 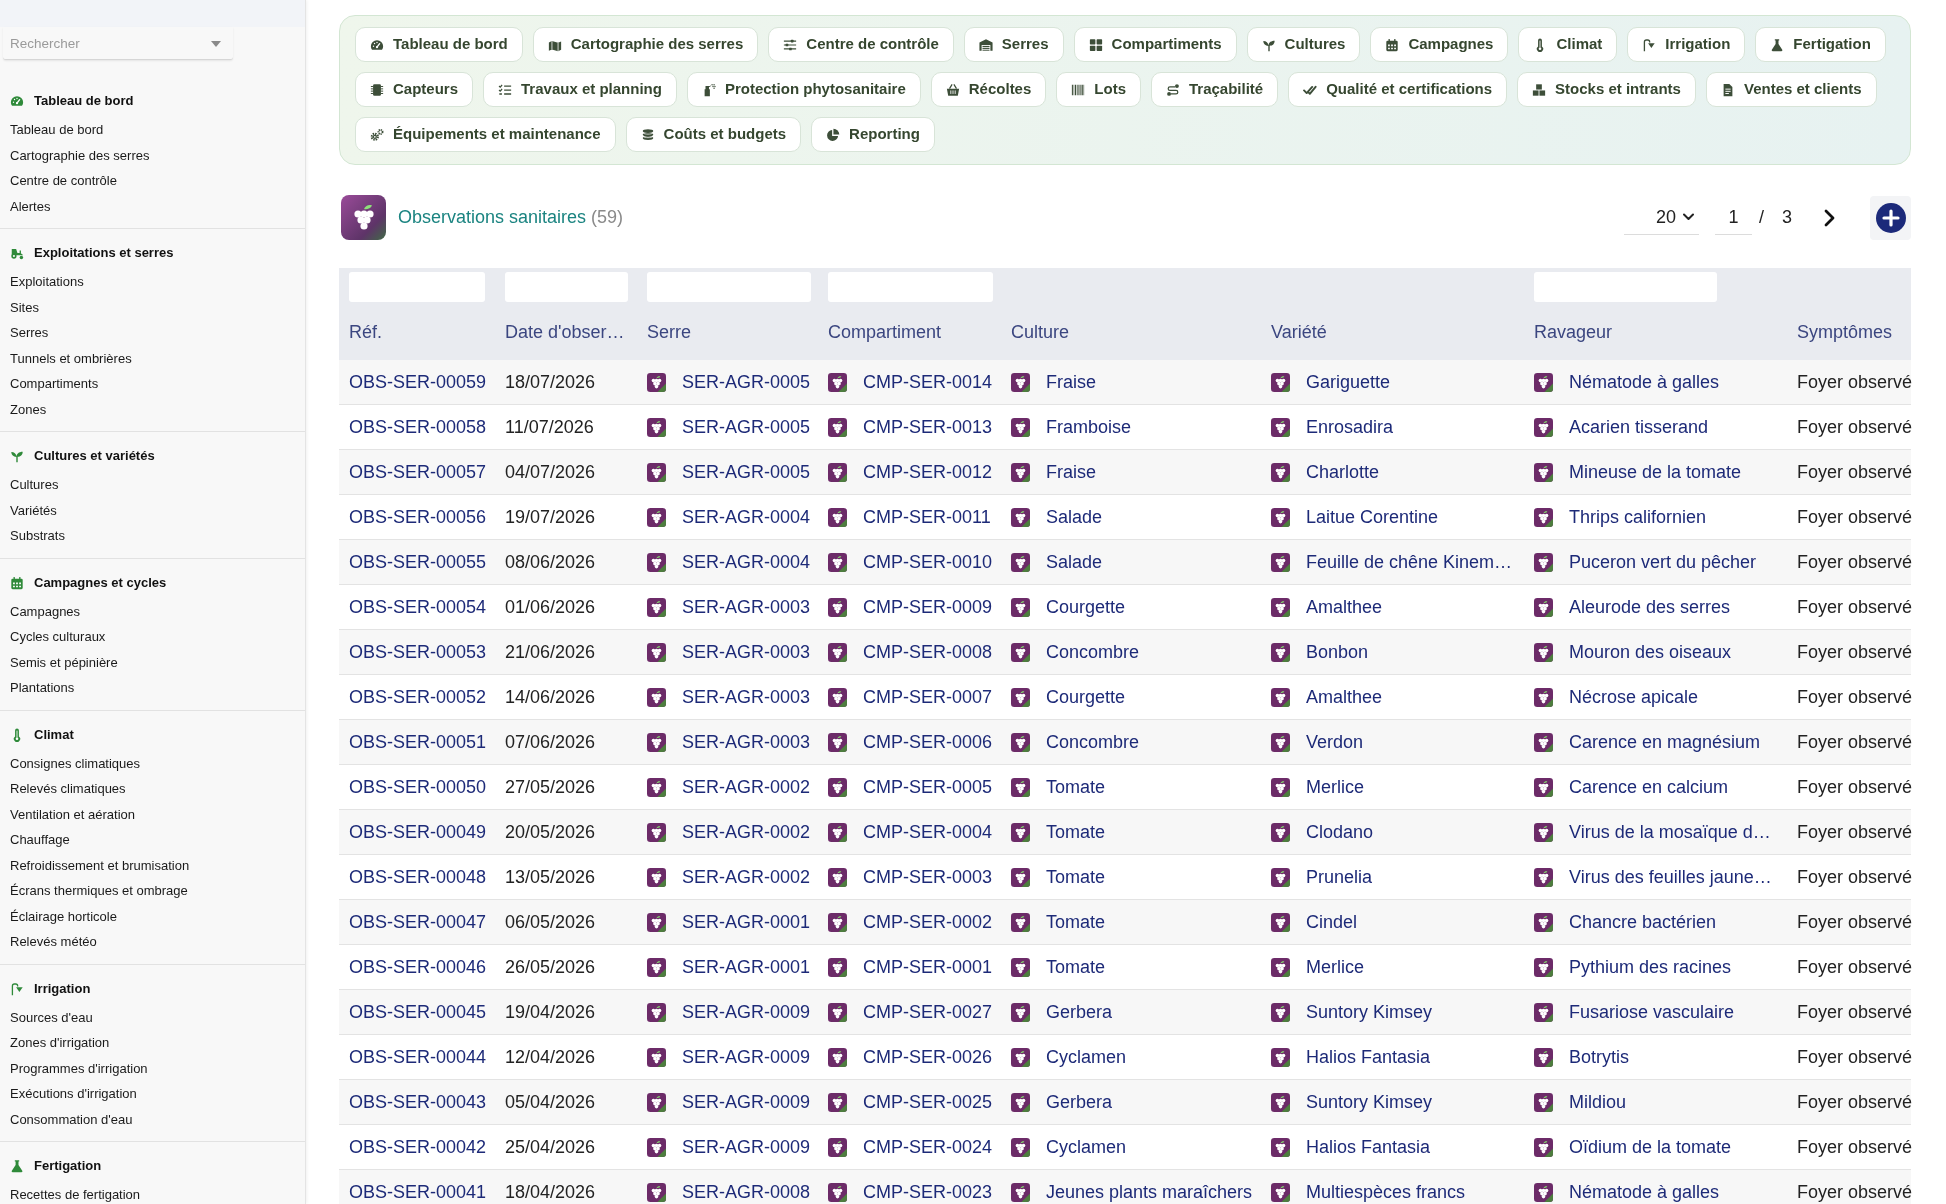 I want to click on table-link: CMP-SER-0007, so click(x=928, y=697).